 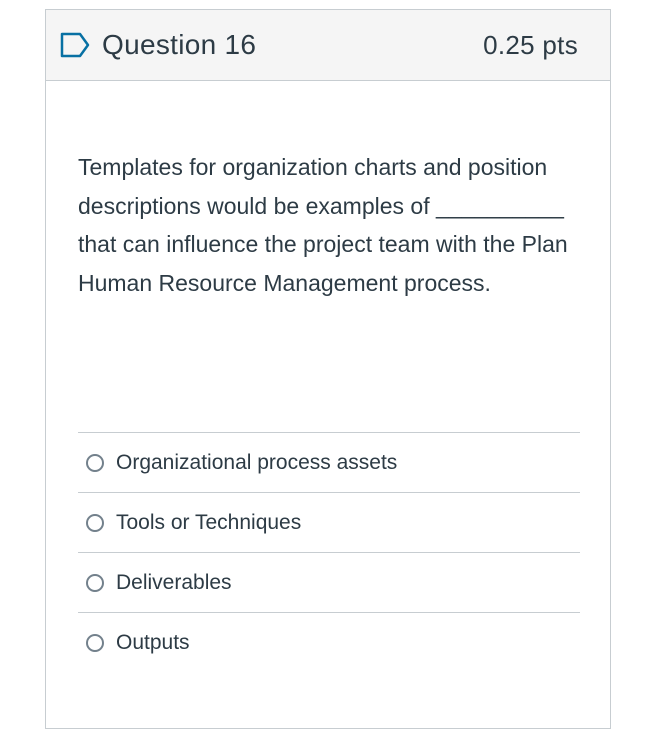 I want to click on question-title: Question 16, so click(x=179, y=44).